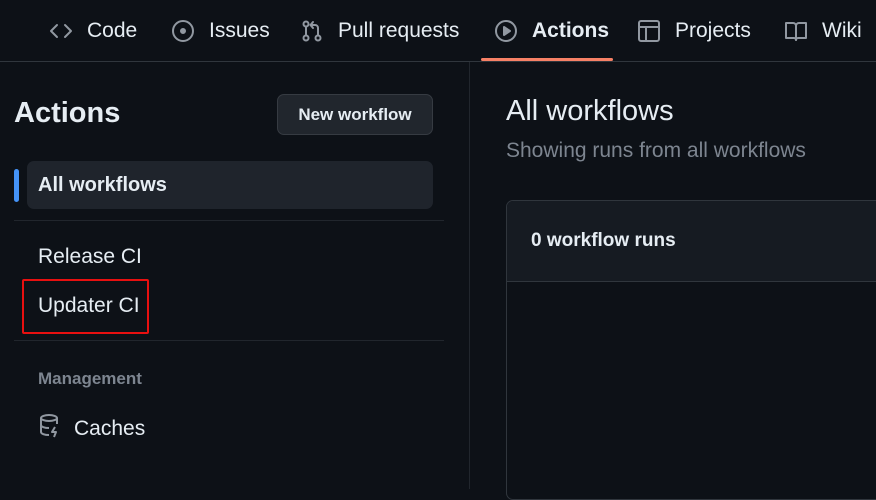 The image size is (876, 500). I want to click on page-title: All workflows, so click(590, 111).